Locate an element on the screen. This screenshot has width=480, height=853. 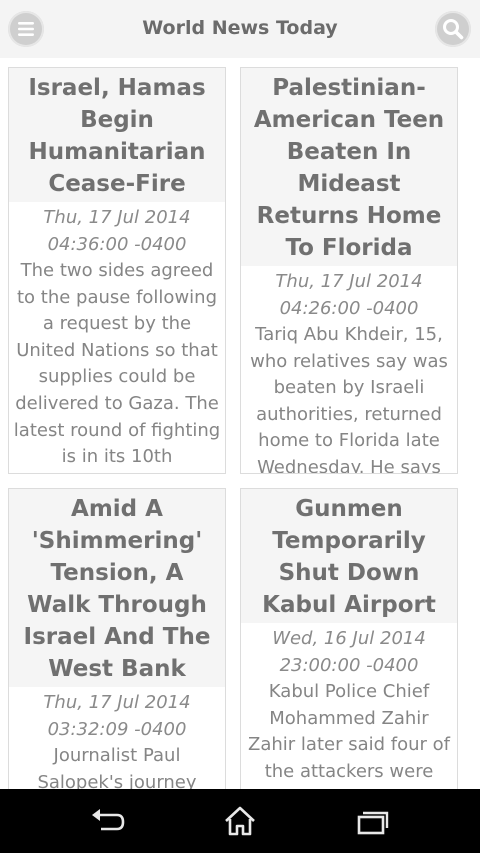
article-date: Thu, 17 Jul 2014 04:26:00 -0400 is located at coordinates (349, 295).